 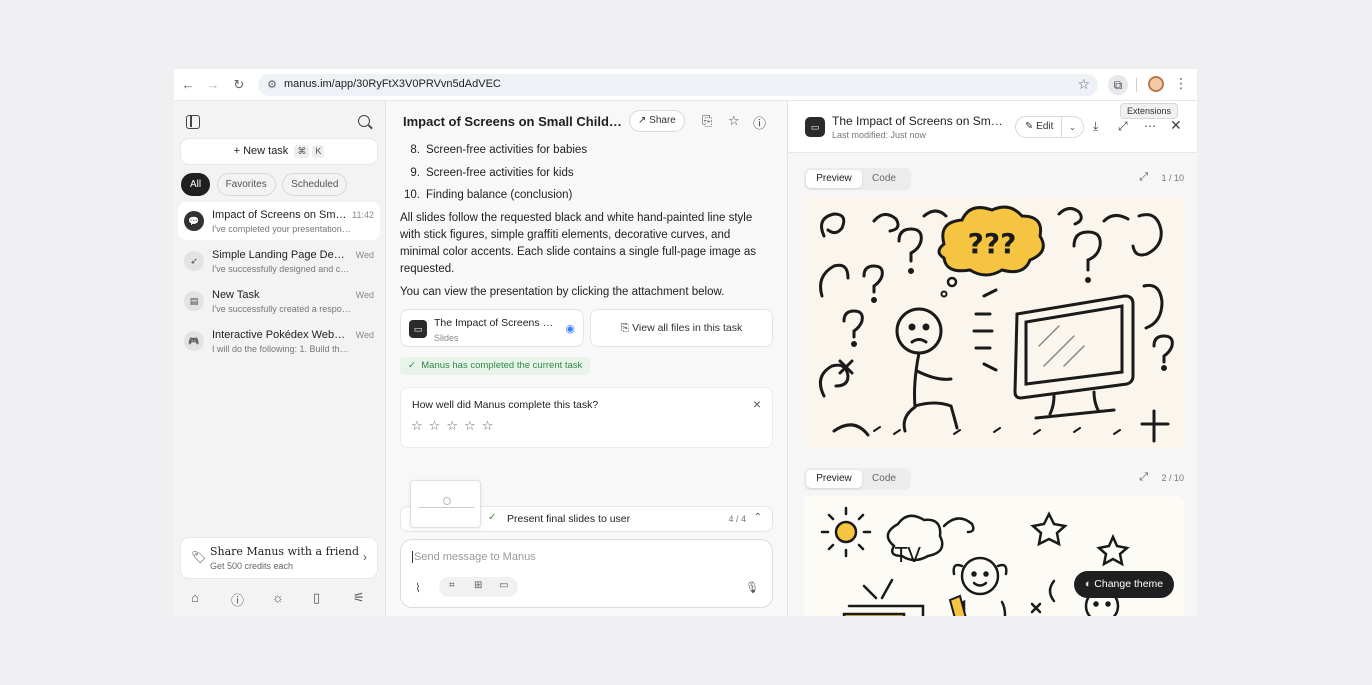 I want to click on extensions-puzzle-icon: ⧉, so click(x=1118, y=85).